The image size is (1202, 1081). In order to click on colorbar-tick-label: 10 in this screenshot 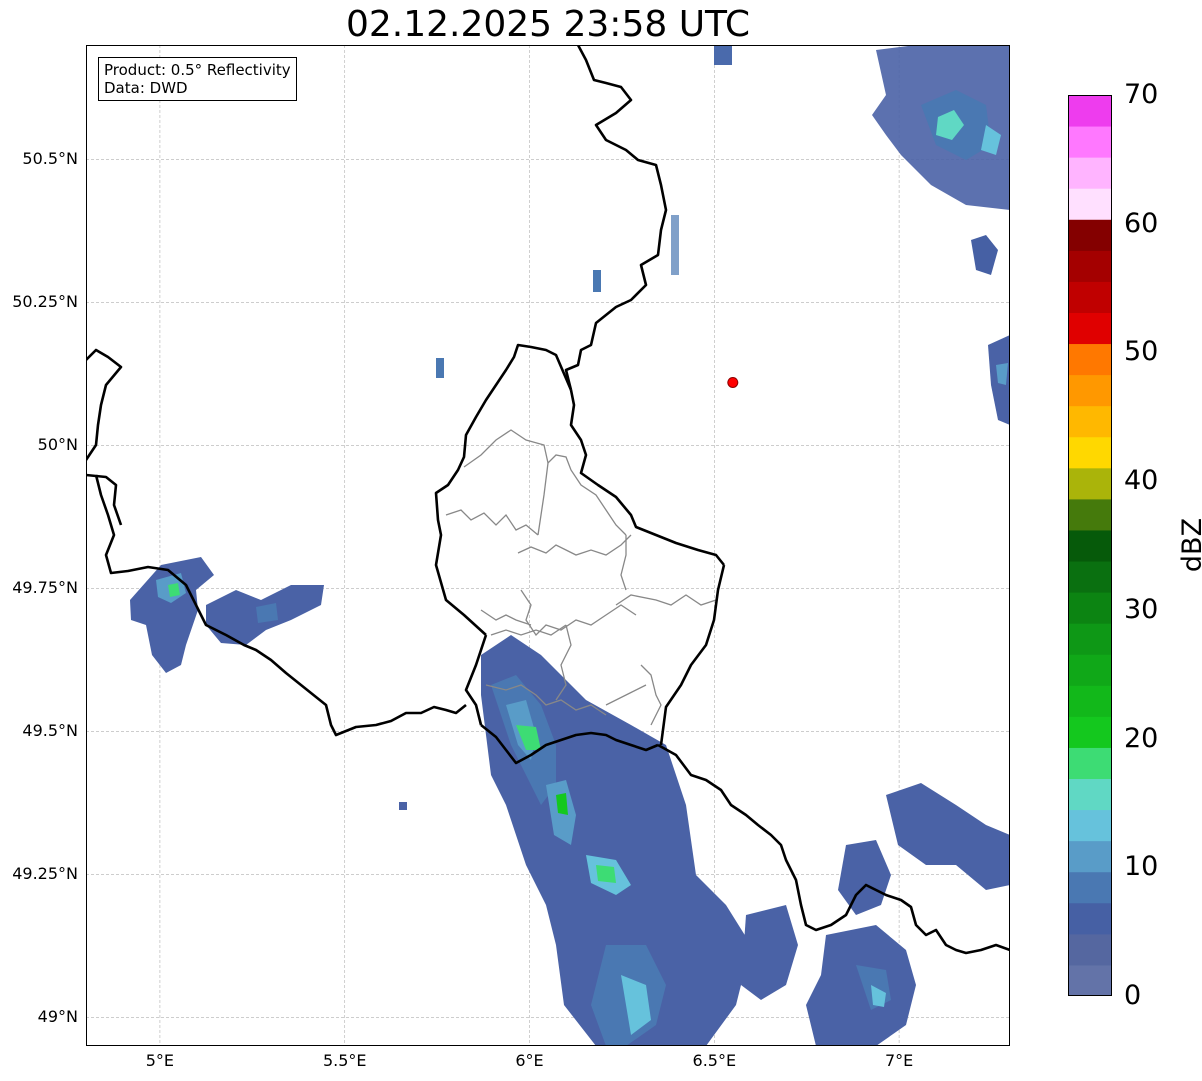, I will do `click(1141, 867)`.